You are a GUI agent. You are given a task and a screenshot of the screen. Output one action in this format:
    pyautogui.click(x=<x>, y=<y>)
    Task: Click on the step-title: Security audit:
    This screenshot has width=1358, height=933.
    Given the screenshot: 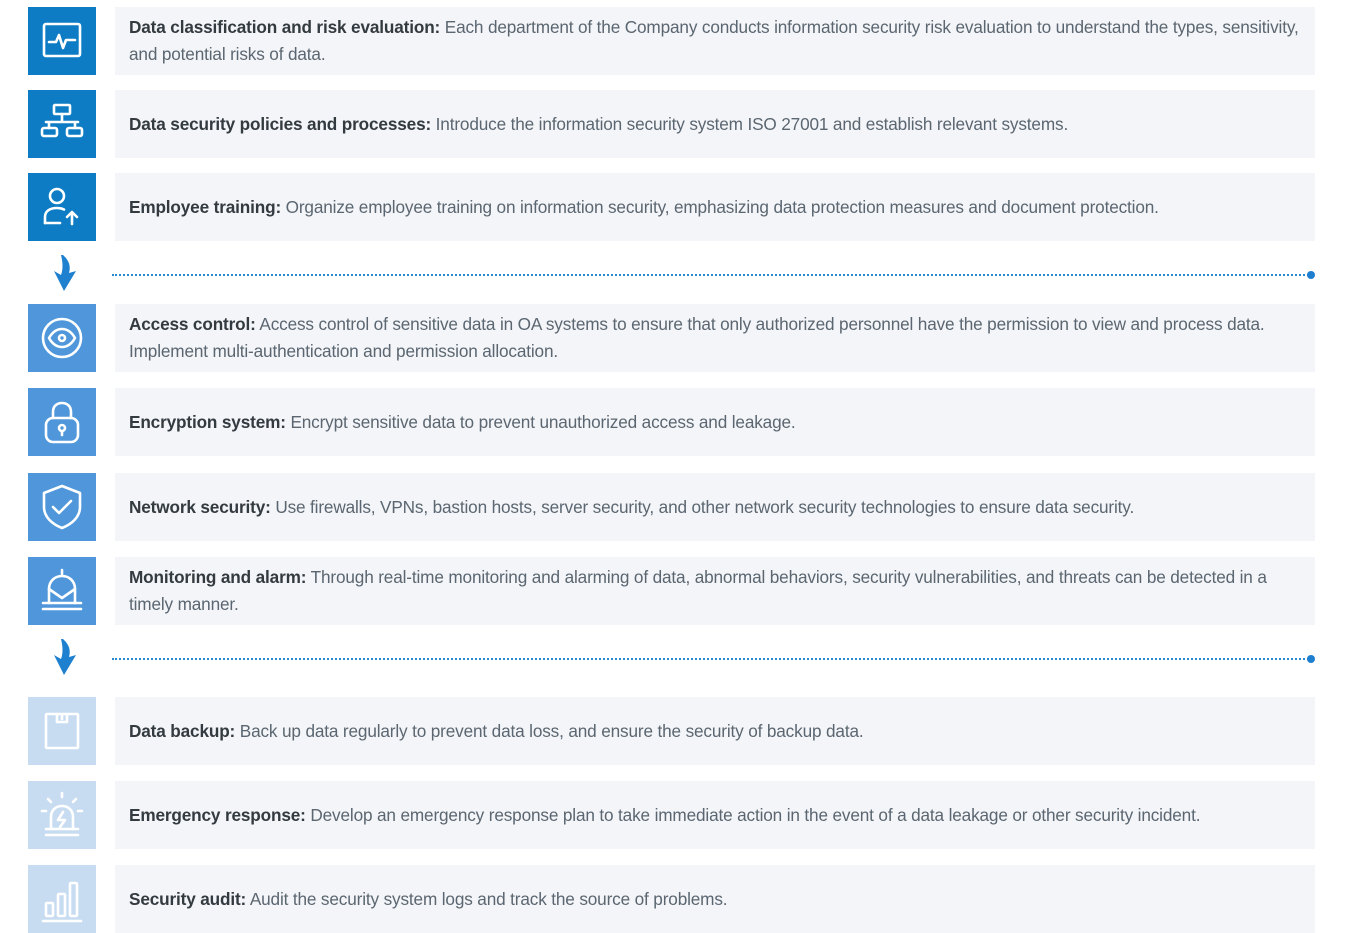 What is the action you would take?
    pyautogui.click(x=188, y=898)
    